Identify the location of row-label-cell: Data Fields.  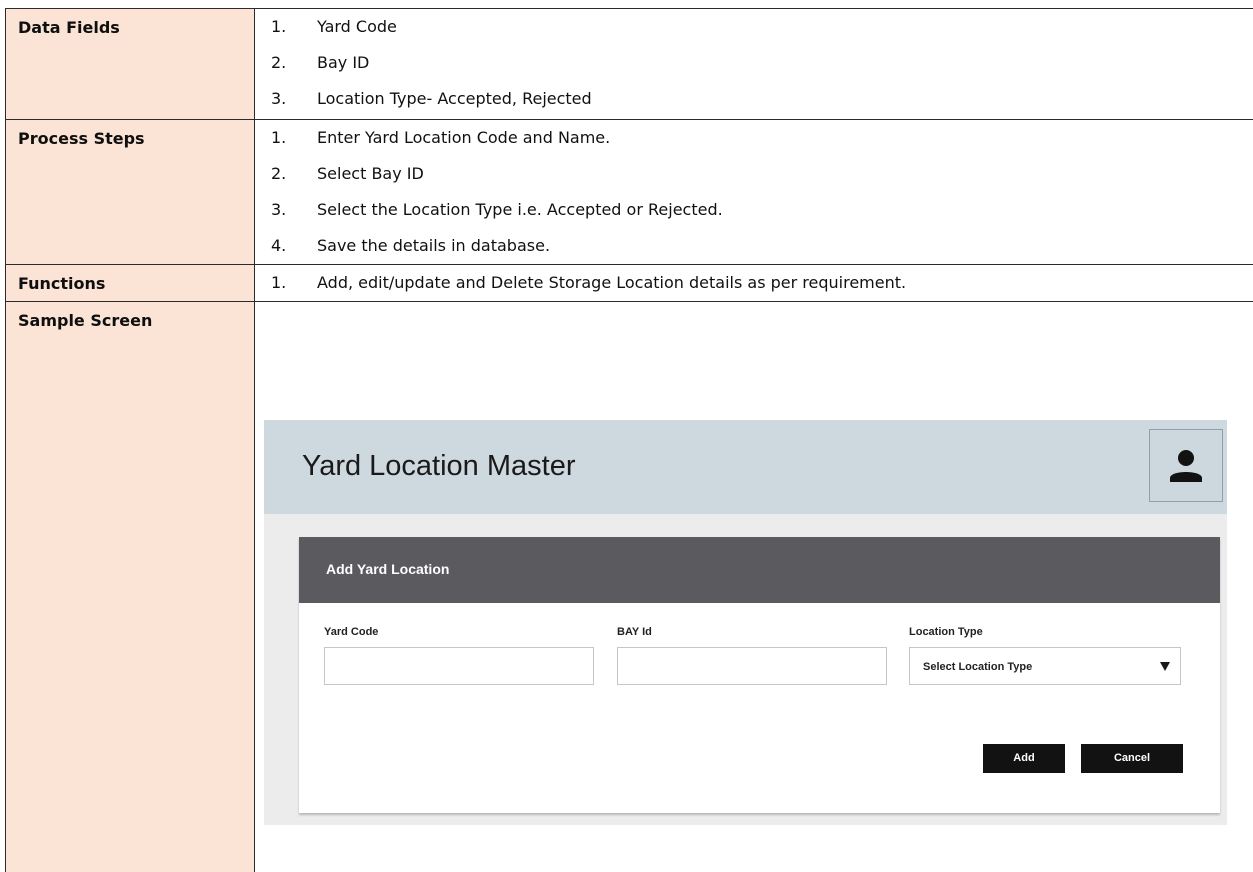
(130, 64).